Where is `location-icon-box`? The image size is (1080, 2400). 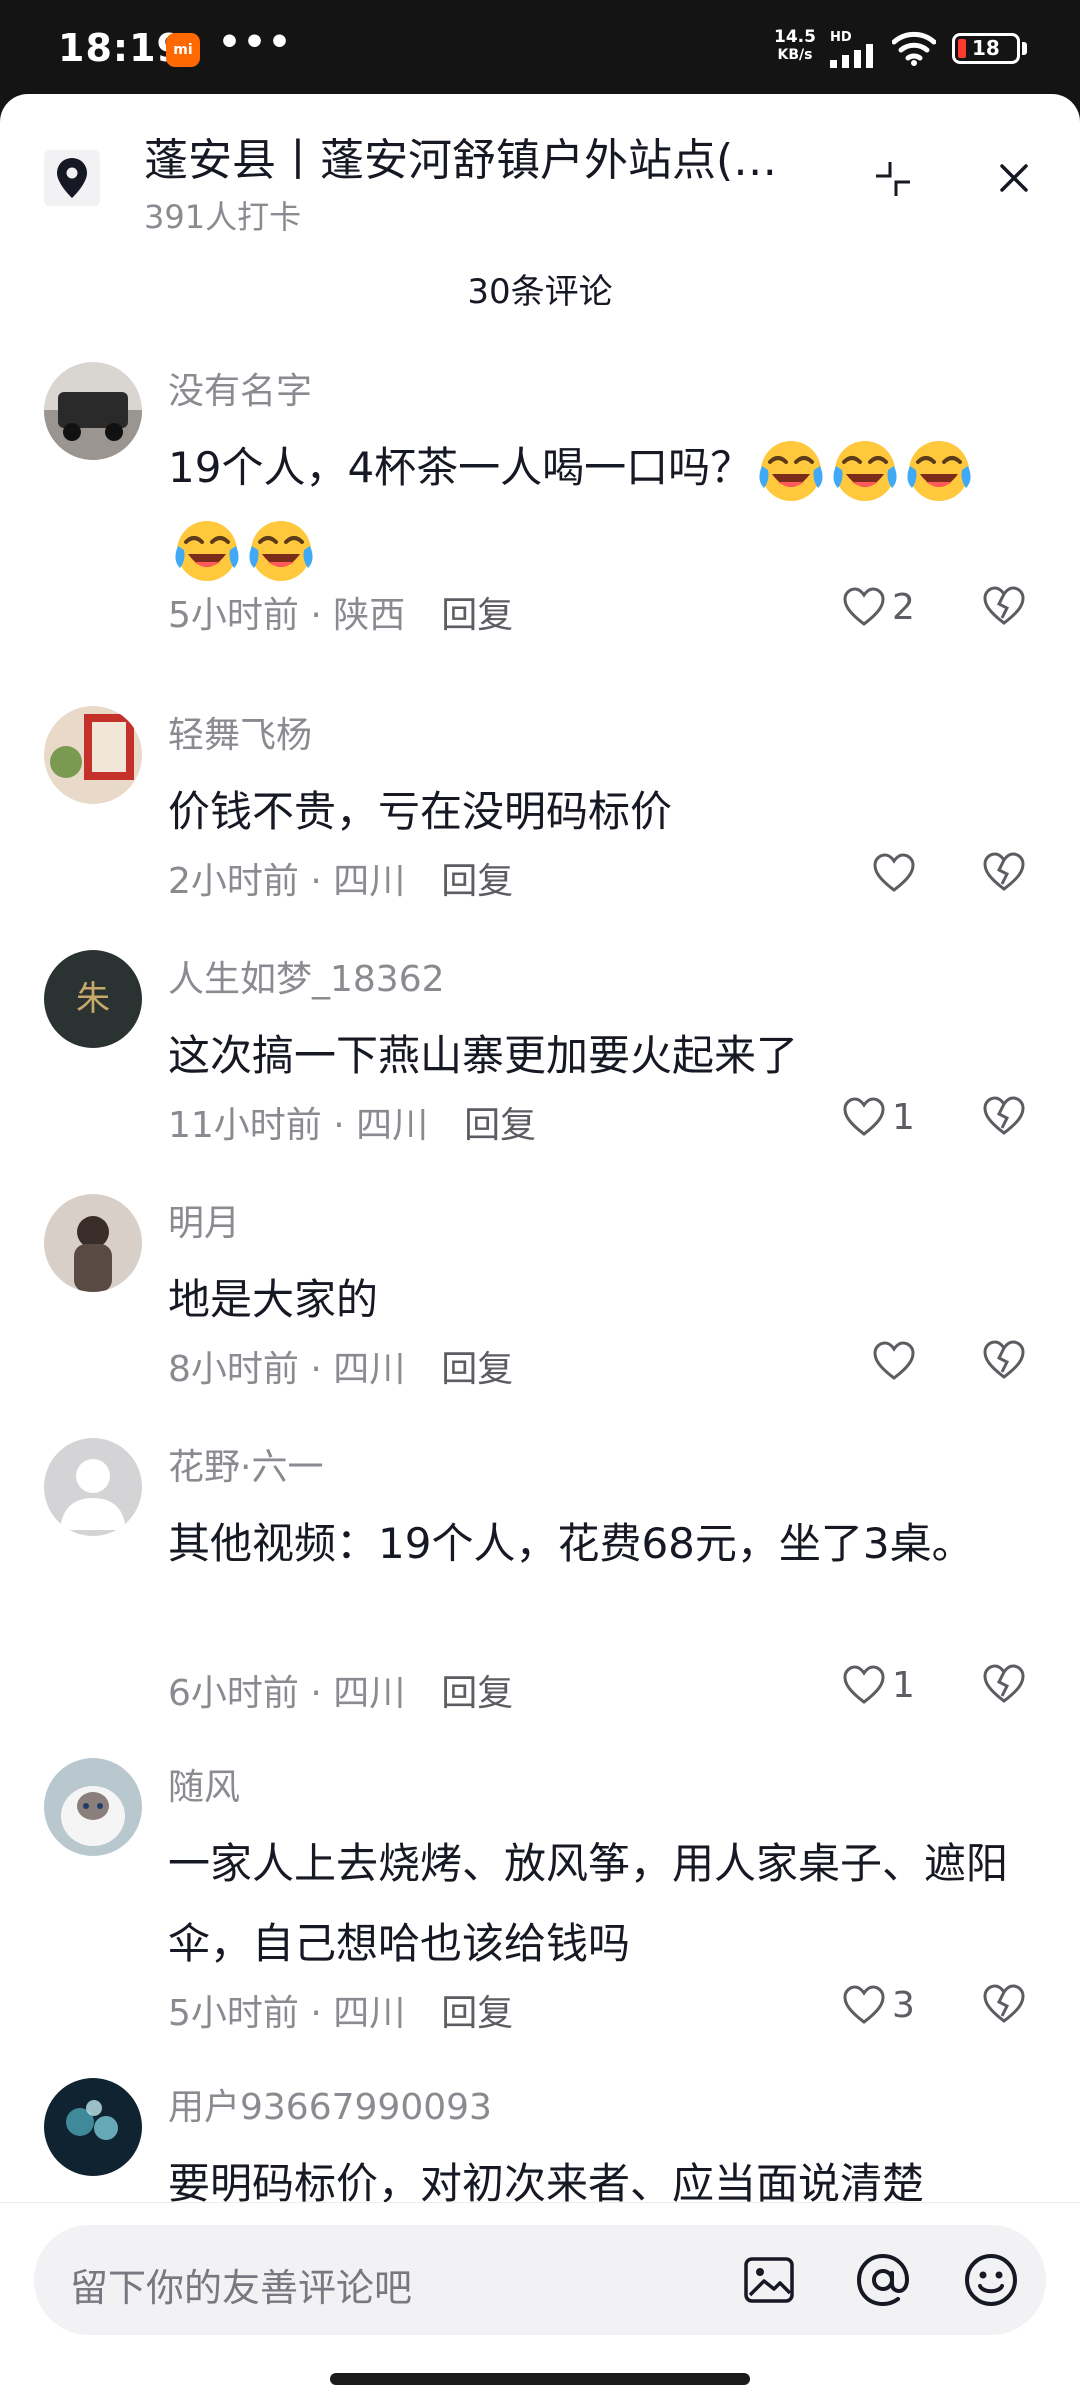
location-icon-box is located at coordinates (72, 178).